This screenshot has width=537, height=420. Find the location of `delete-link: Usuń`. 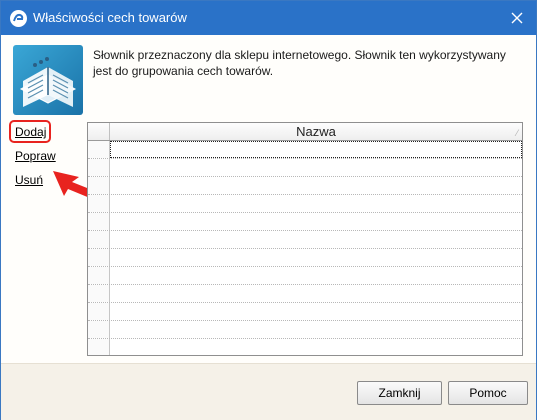

delete-link: Usuń is located at coordinates (29, 180).